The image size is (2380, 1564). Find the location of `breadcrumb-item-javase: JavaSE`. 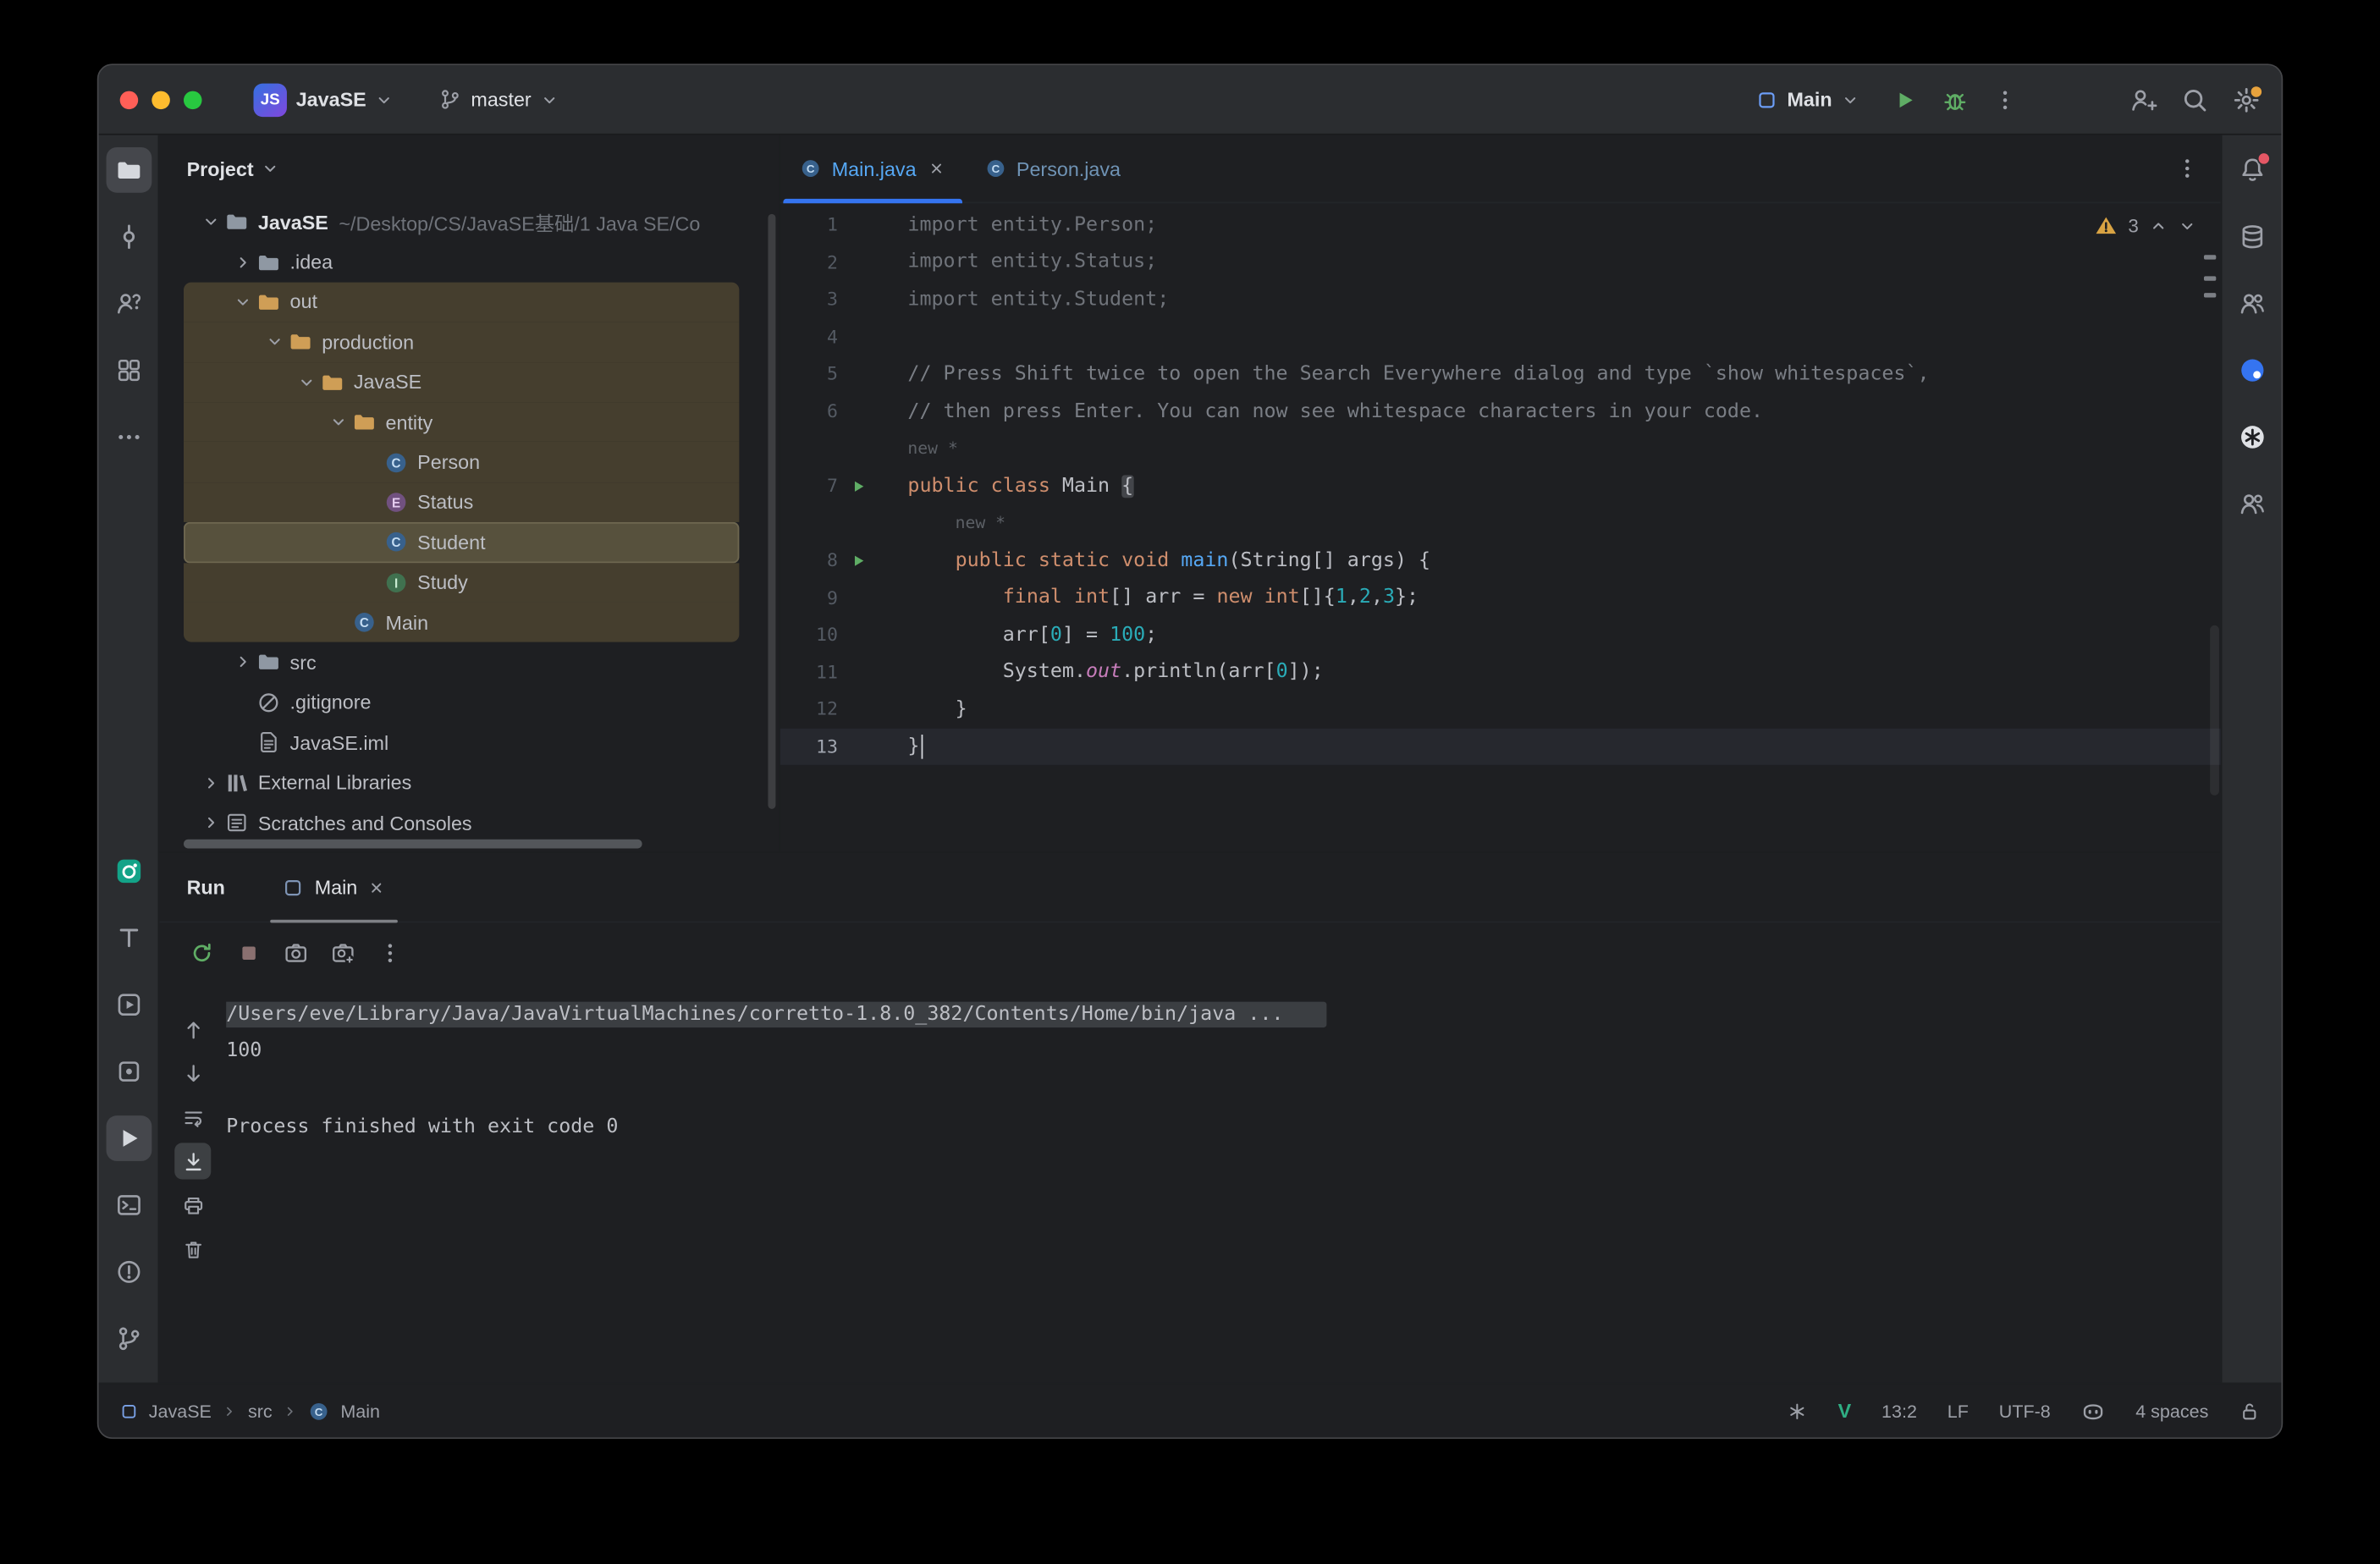

breadcrumb-item-javase: JavaSE is located at coordinates (180, 1410).